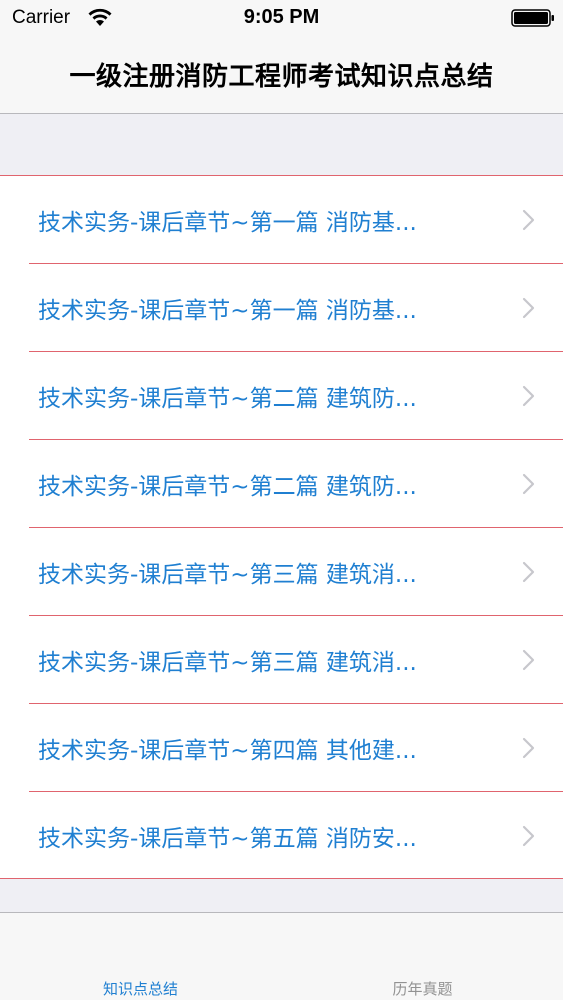 The image size is (563, 1000). I want to click on tab-label: 历年真题, so click(422, 989).